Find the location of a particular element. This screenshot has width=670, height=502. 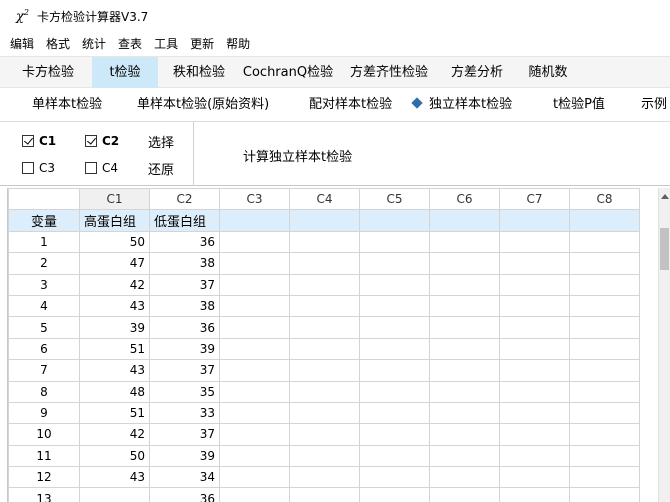

subtab-one-sample: 单样本t检验 is located at coordinates (67, 105).